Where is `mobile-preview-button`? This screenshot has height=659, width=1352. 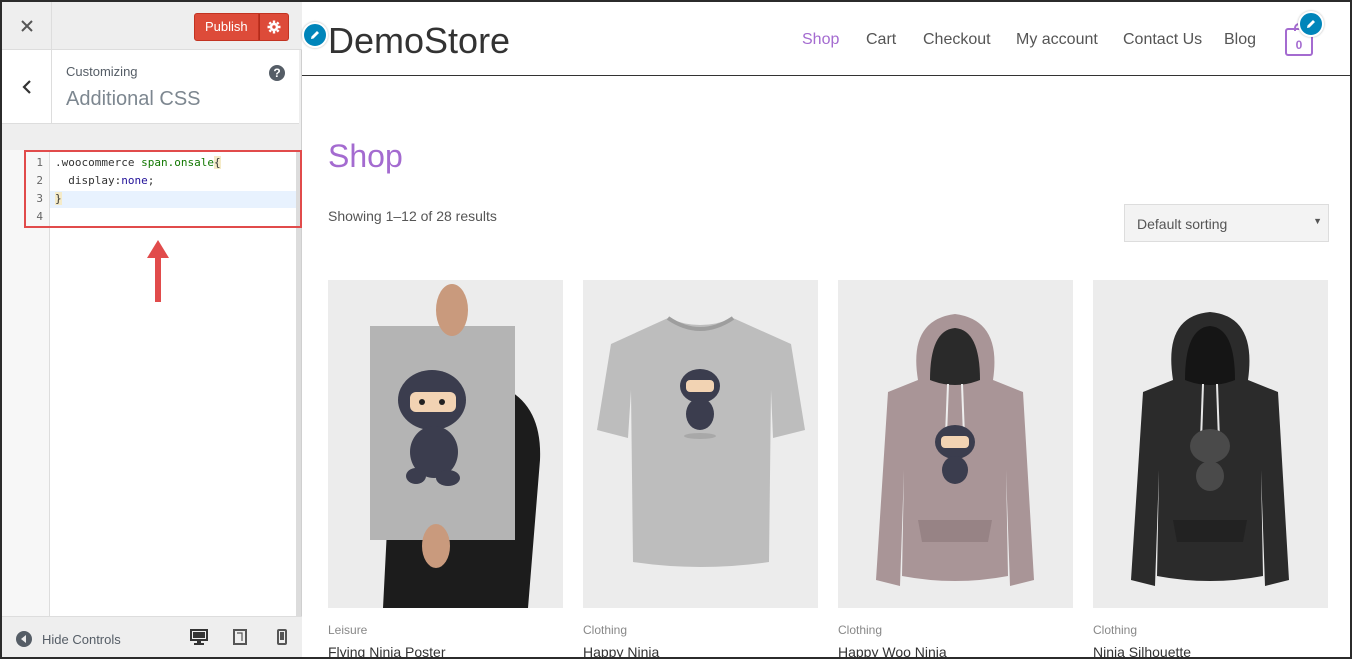 mobile-preview-button is located at coordinates (282, 639).